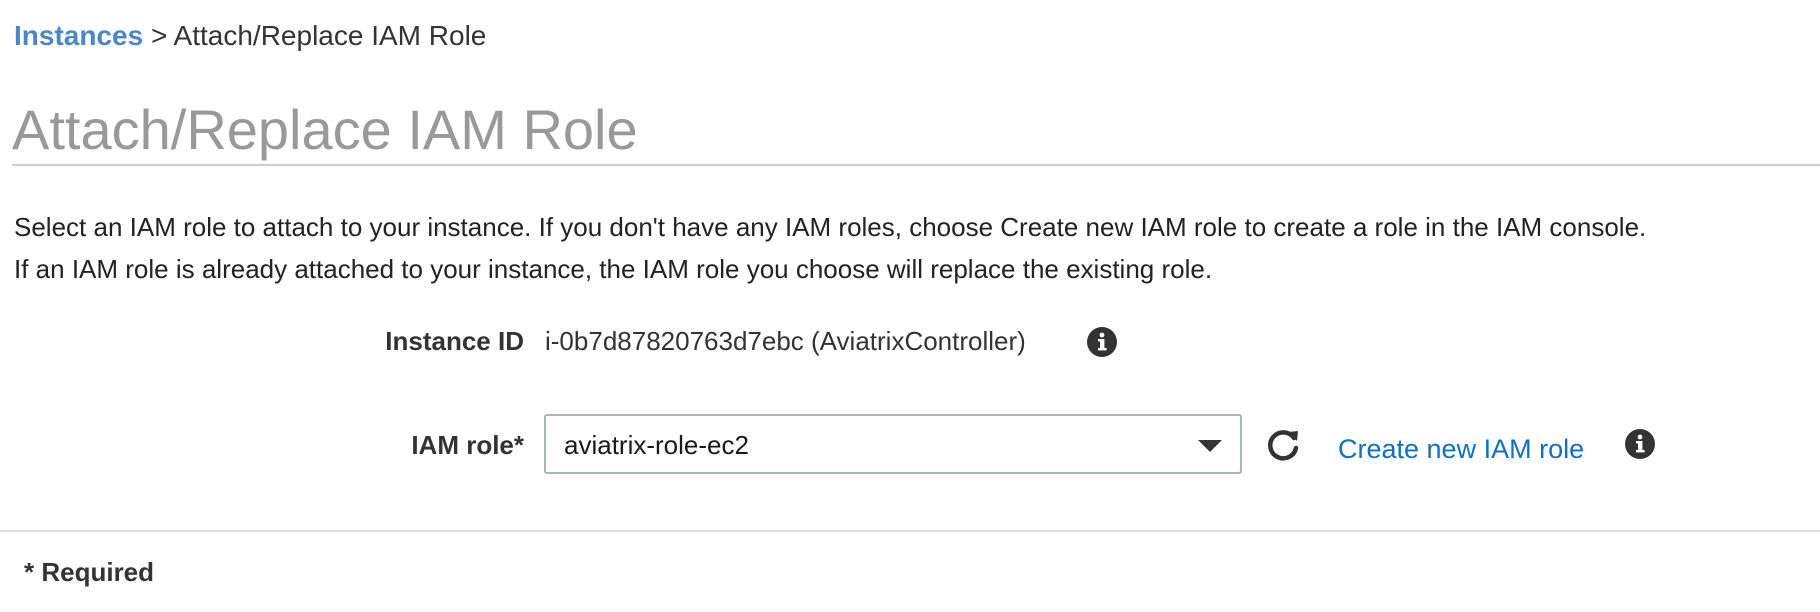 The width and height of the screenshot is (1820, 612). I want to click on iam-role-label: IAM role*, so click(467, 445).